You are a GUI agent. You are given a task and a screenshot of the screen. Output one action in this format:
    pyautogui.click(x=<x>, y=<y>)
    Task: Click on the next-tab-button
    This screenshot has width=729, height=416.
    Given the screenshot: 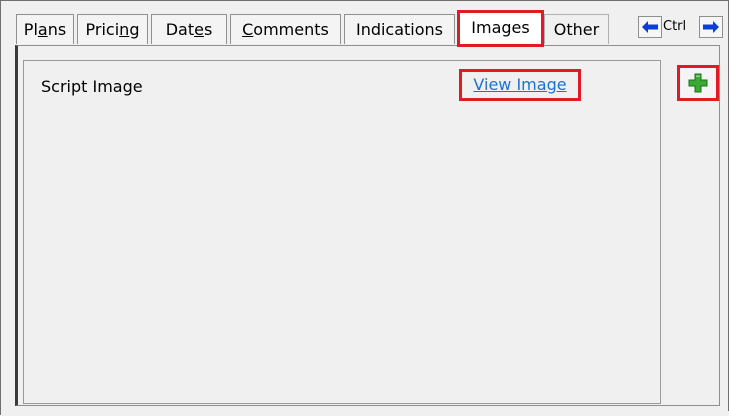 What is the action you would take?
    pyautogui.click(x=711, y=27)
    